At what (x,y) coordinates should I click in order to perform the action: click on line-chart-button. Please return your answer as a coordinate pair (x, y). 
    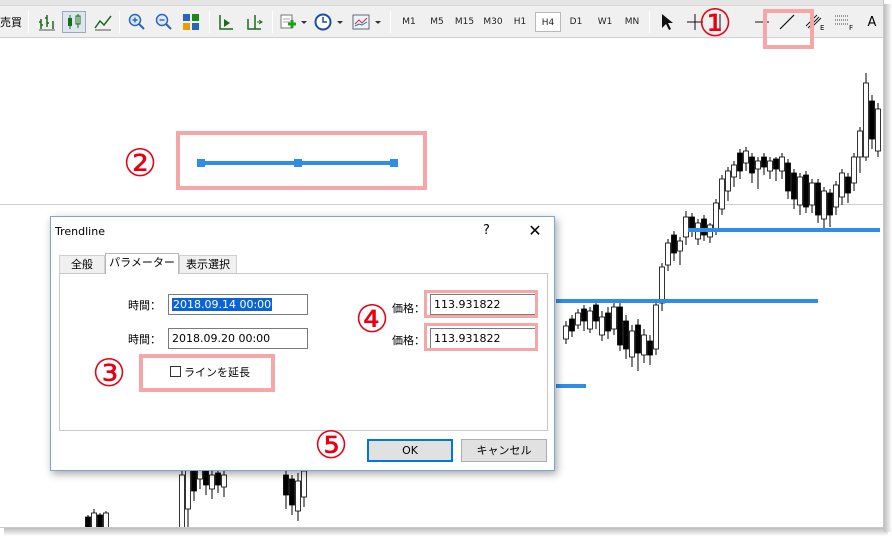
    Looking at the image, I should click on (103, 22).